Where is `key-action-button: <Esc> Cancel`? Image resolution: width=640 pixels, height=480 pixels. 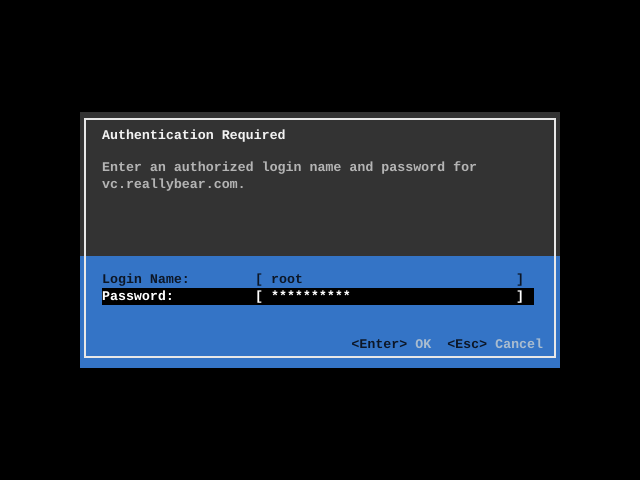
key-action-button: <Esc> Cancel is located at coordinates (495, 344).